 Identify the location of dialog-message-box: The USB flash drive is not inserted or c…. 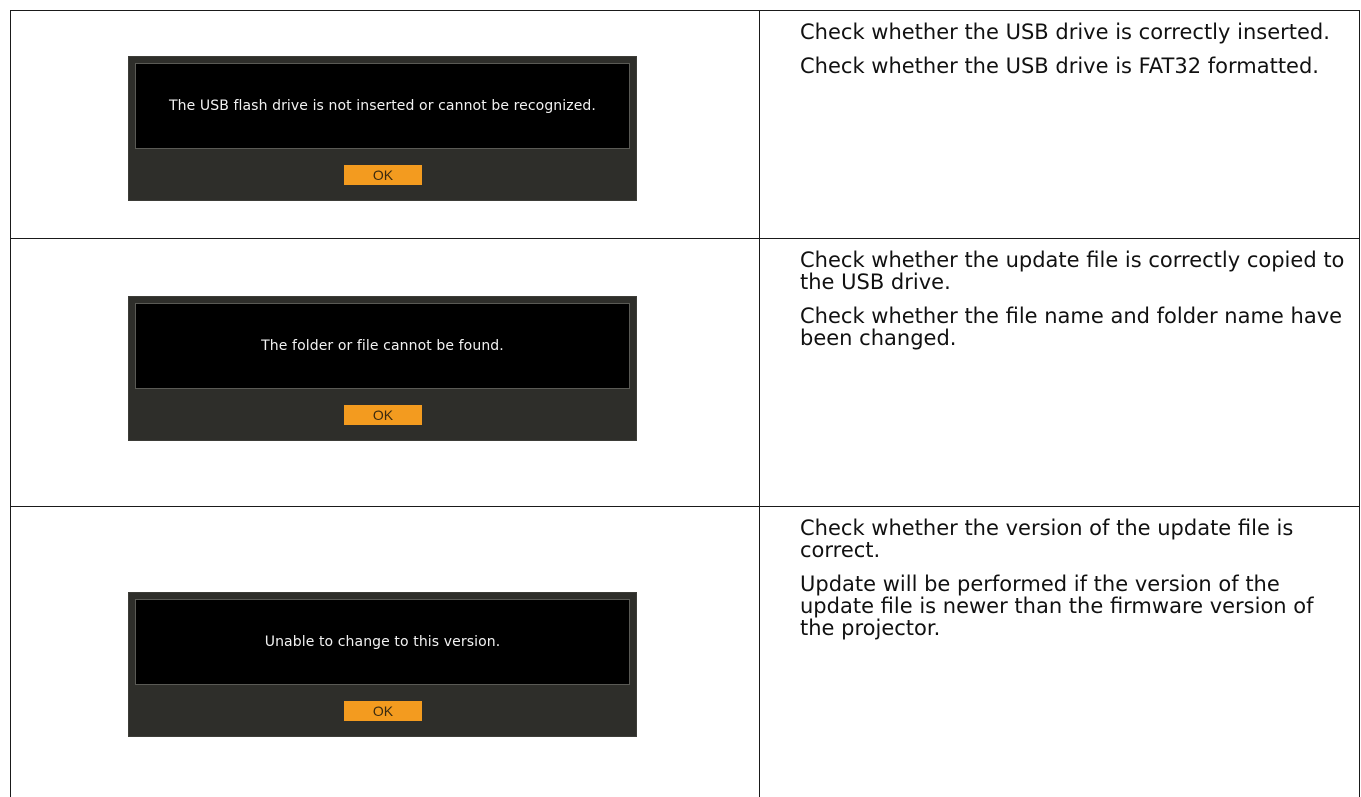
(382, 106).